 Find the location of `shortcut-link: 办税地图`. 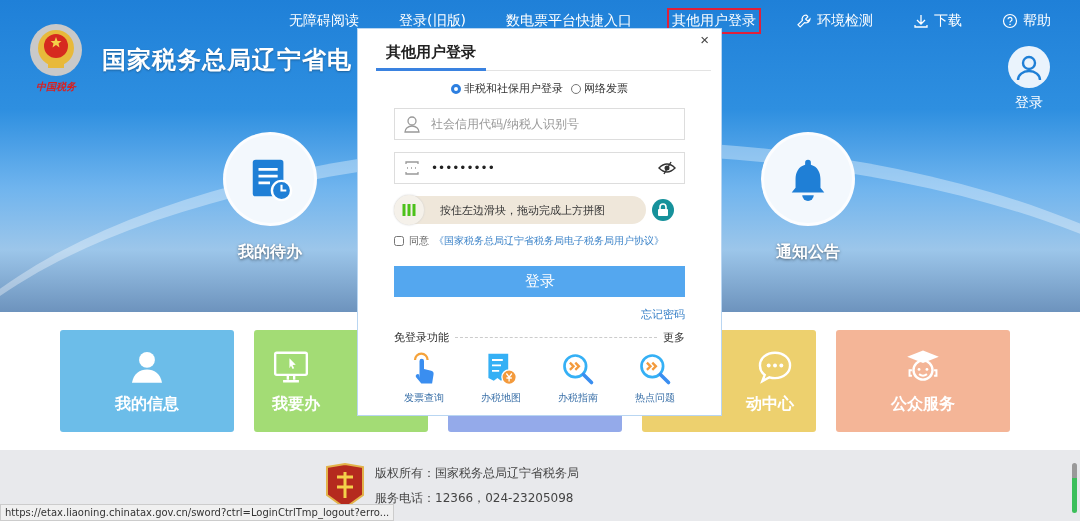

shortcut-link: 办税地图 is located at coordinates (501, 398).